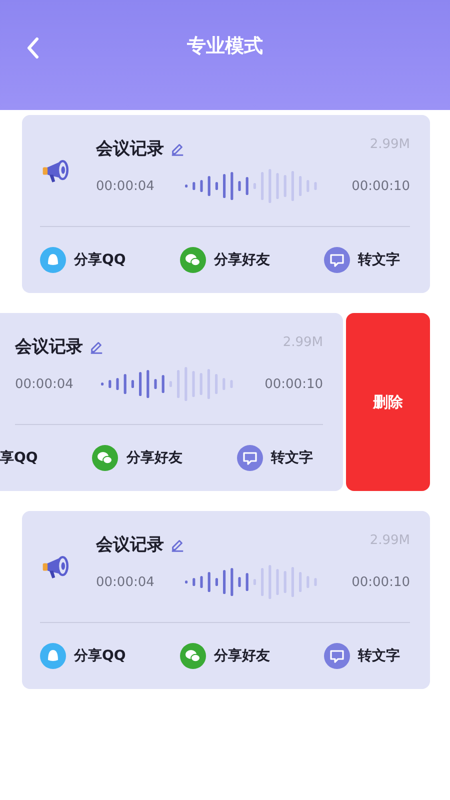  What do you see at coordinates (388, 402) in the screenshot?
I see `delete-button: 删除` at bounding box center [388, 402].